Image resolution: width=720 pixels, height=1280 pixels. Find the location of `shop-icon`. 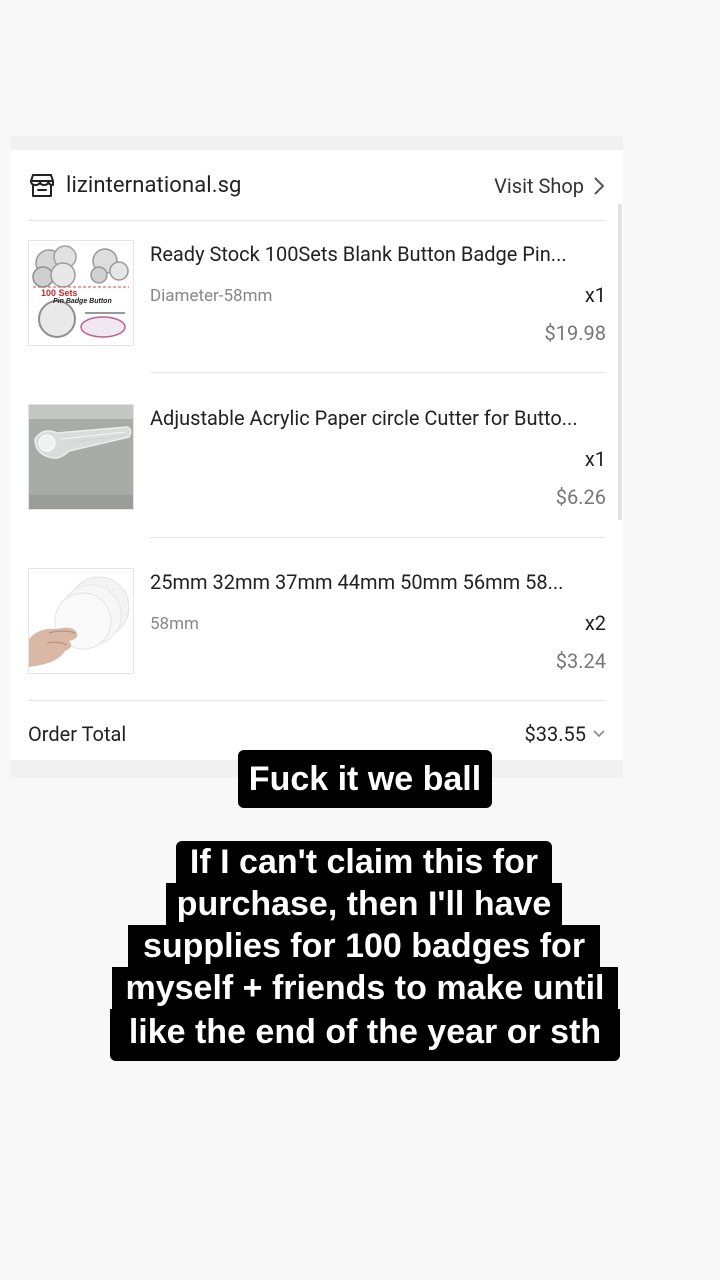

shop-icon is located at coordinates (42, 185).